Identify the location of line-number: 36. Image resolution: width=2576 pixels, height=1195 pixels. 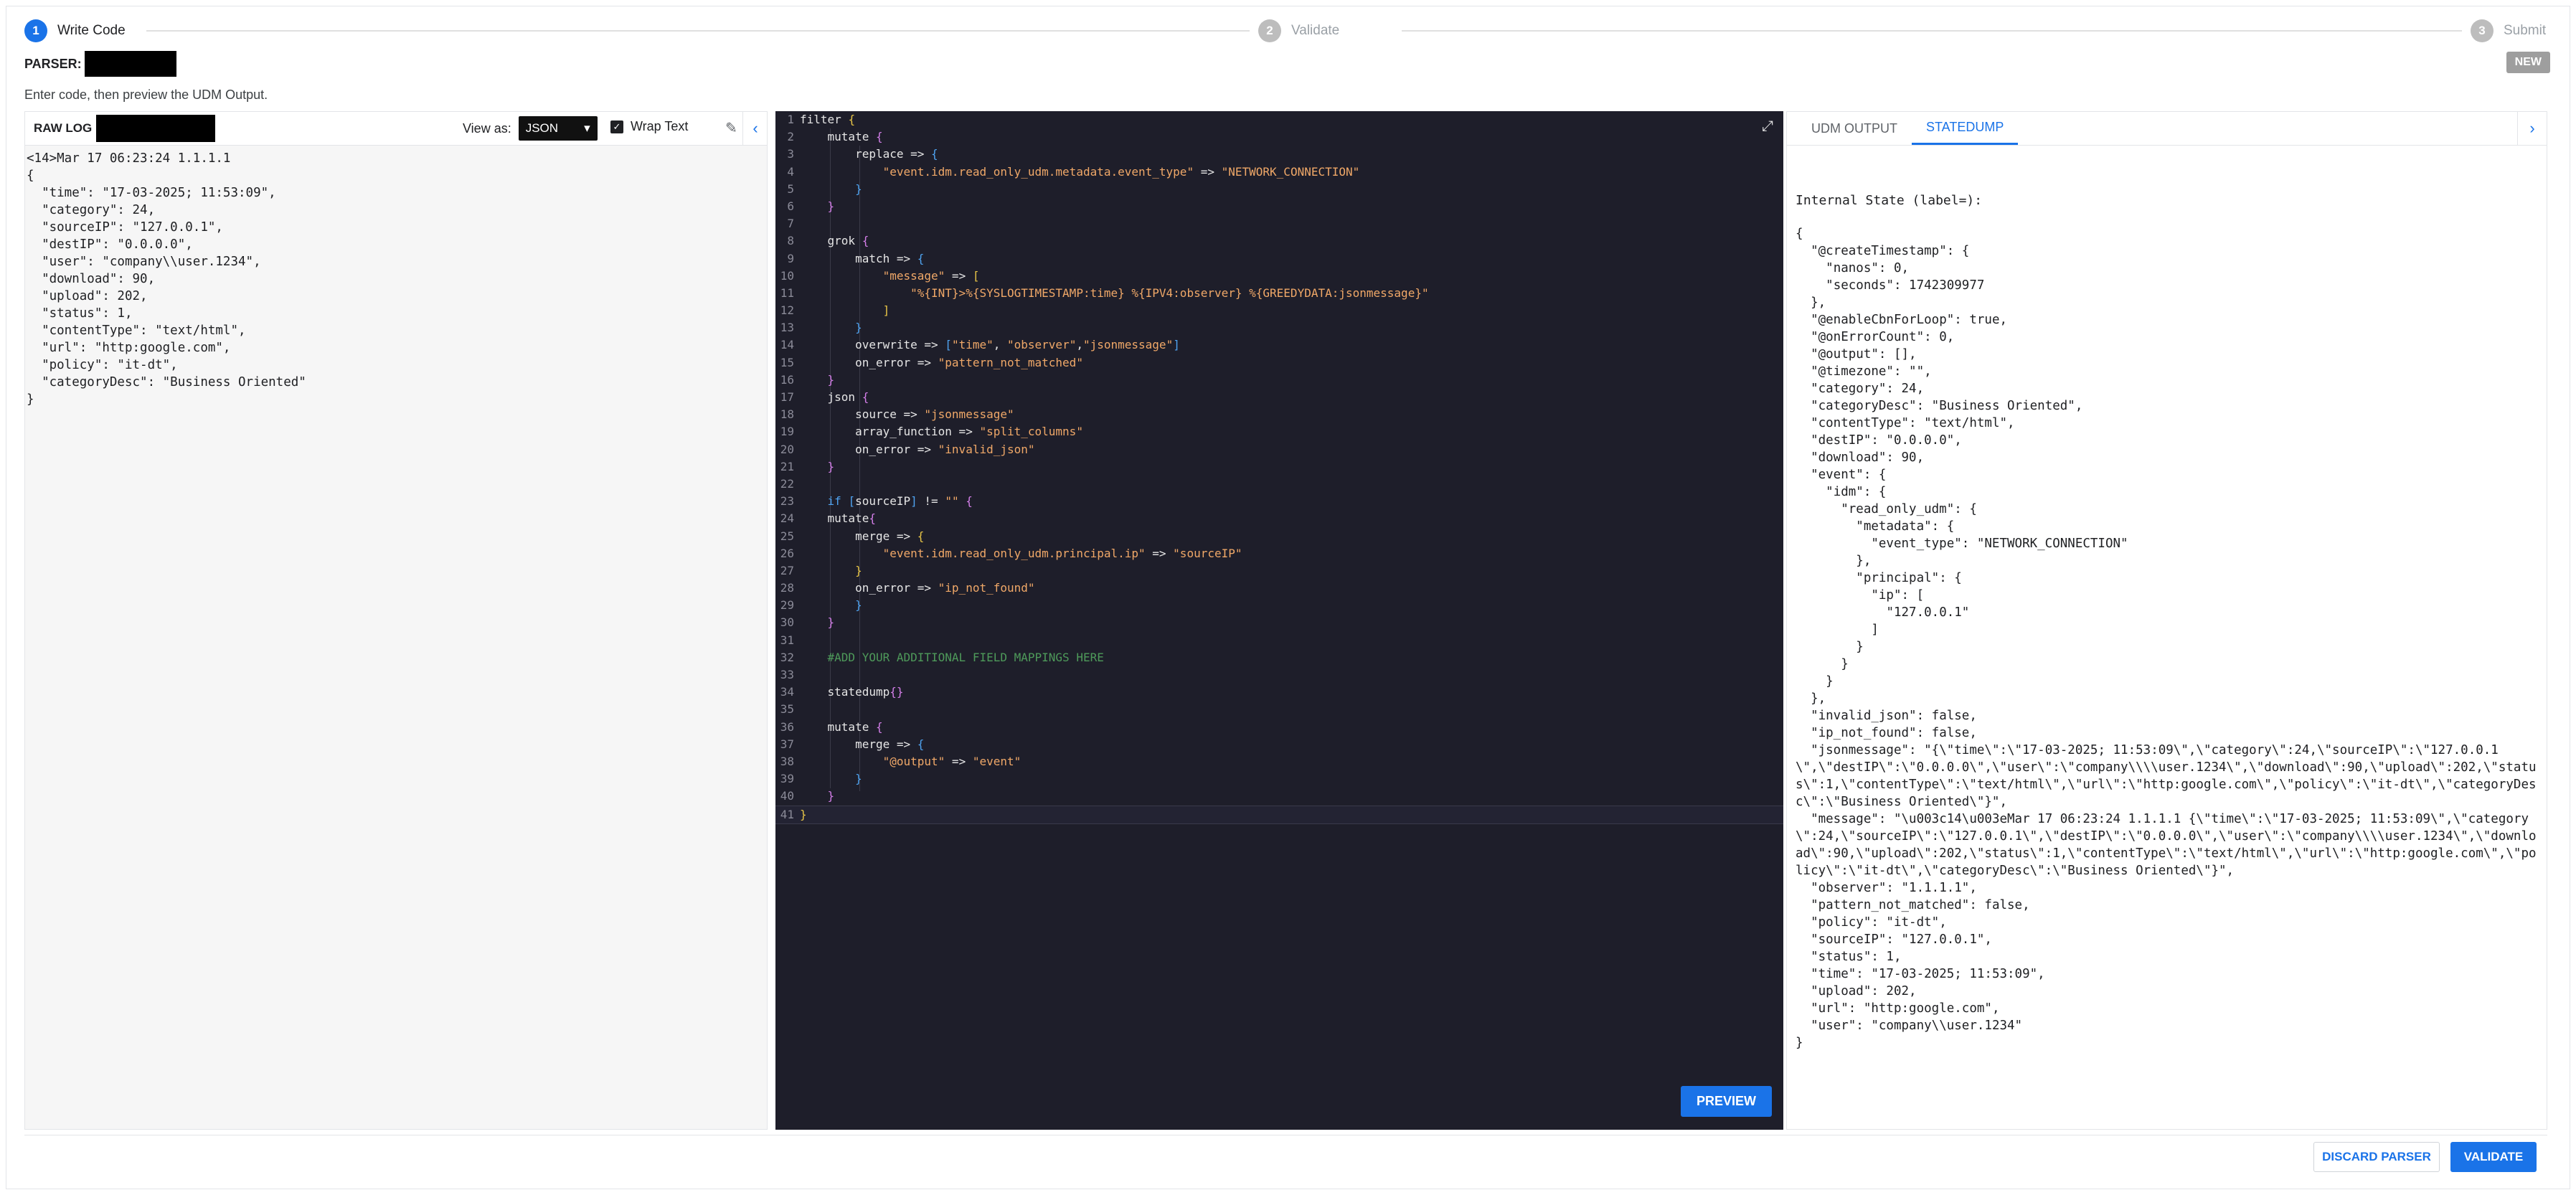
(787, 726).